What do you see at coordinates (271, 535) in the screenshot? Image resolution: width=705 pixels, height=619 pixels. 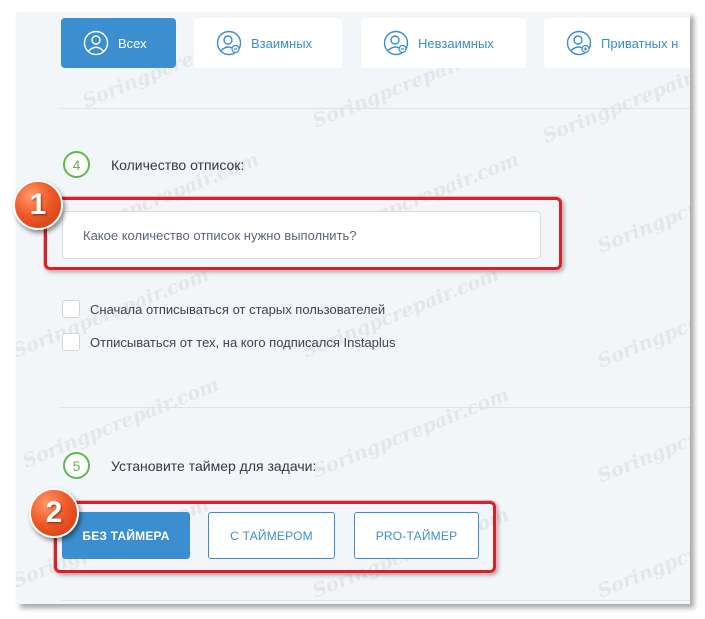 I see `with-timer-button: С ТАЙМЕРОМ` at bounding box center [271, 535].